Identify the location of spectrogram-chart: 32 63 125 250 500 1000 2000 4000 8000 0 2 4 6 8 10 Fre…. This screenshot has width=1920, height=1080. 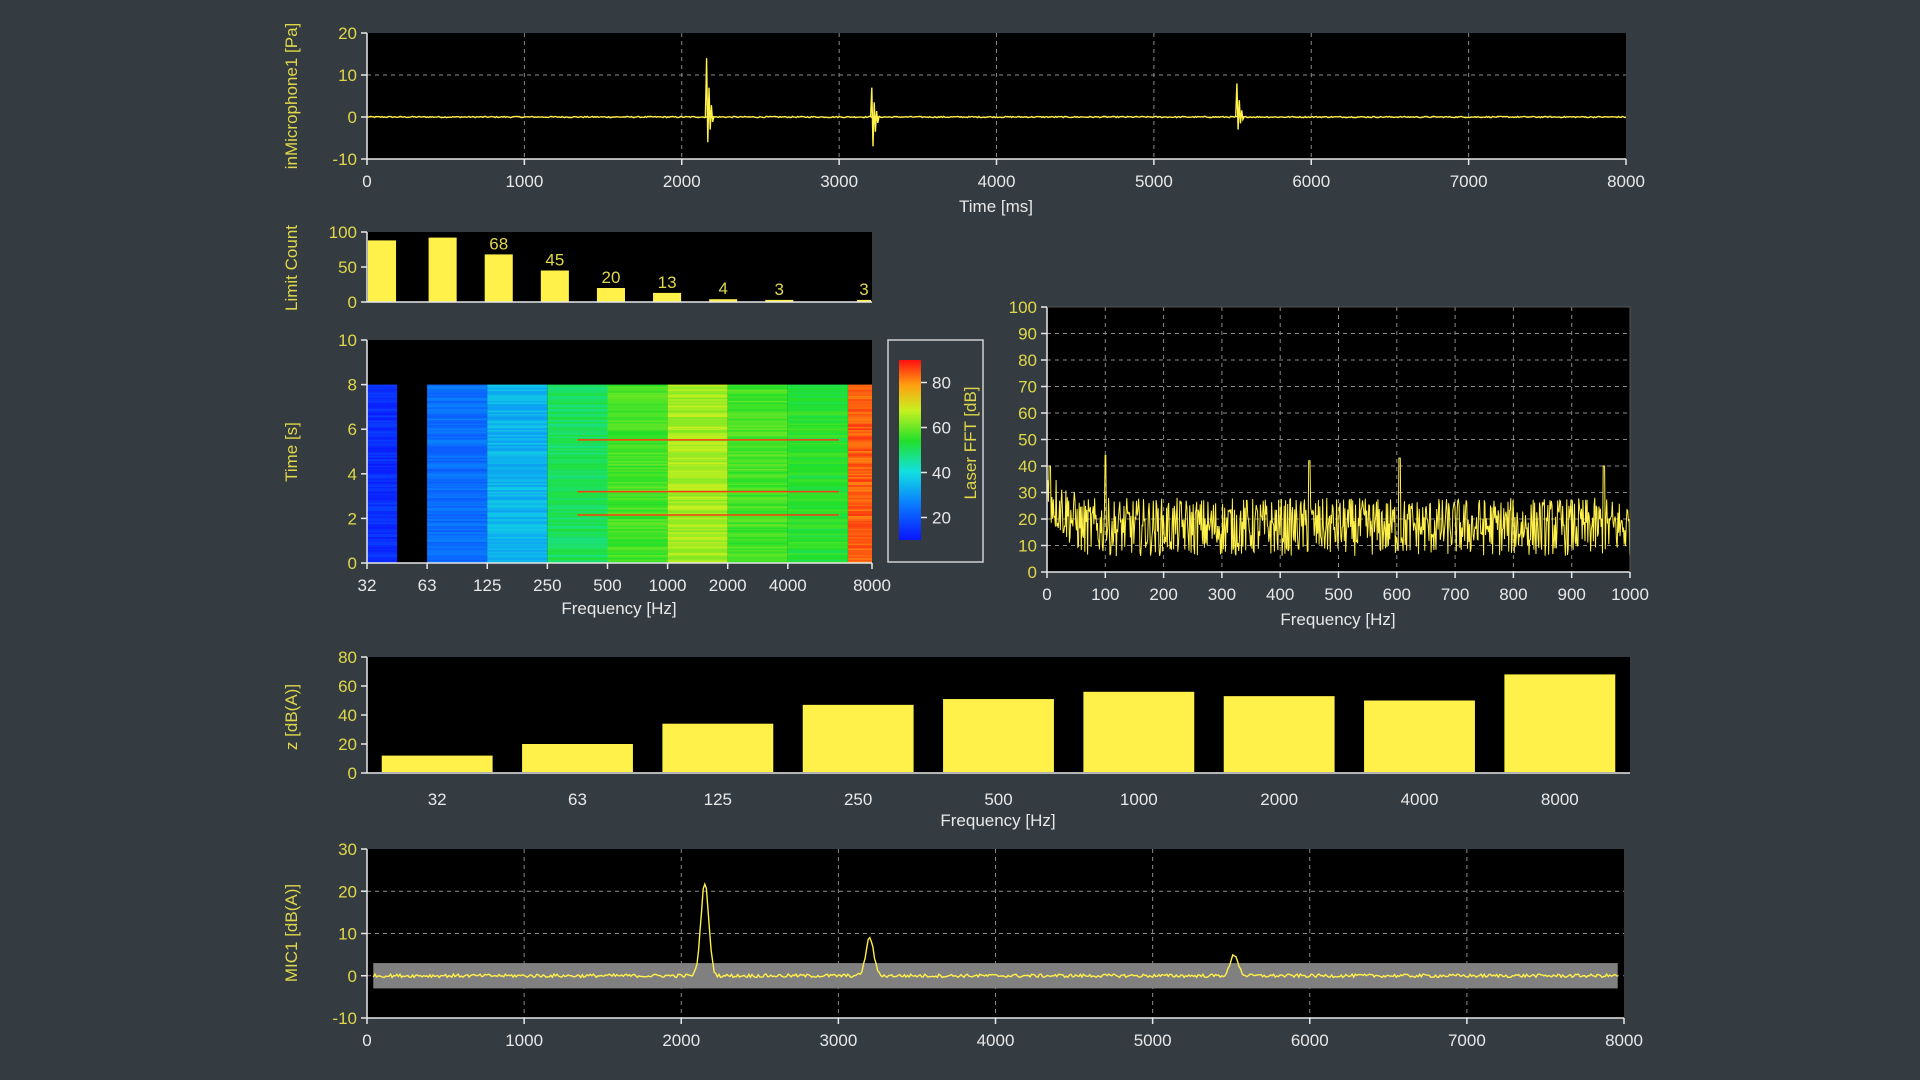
(586, 474).